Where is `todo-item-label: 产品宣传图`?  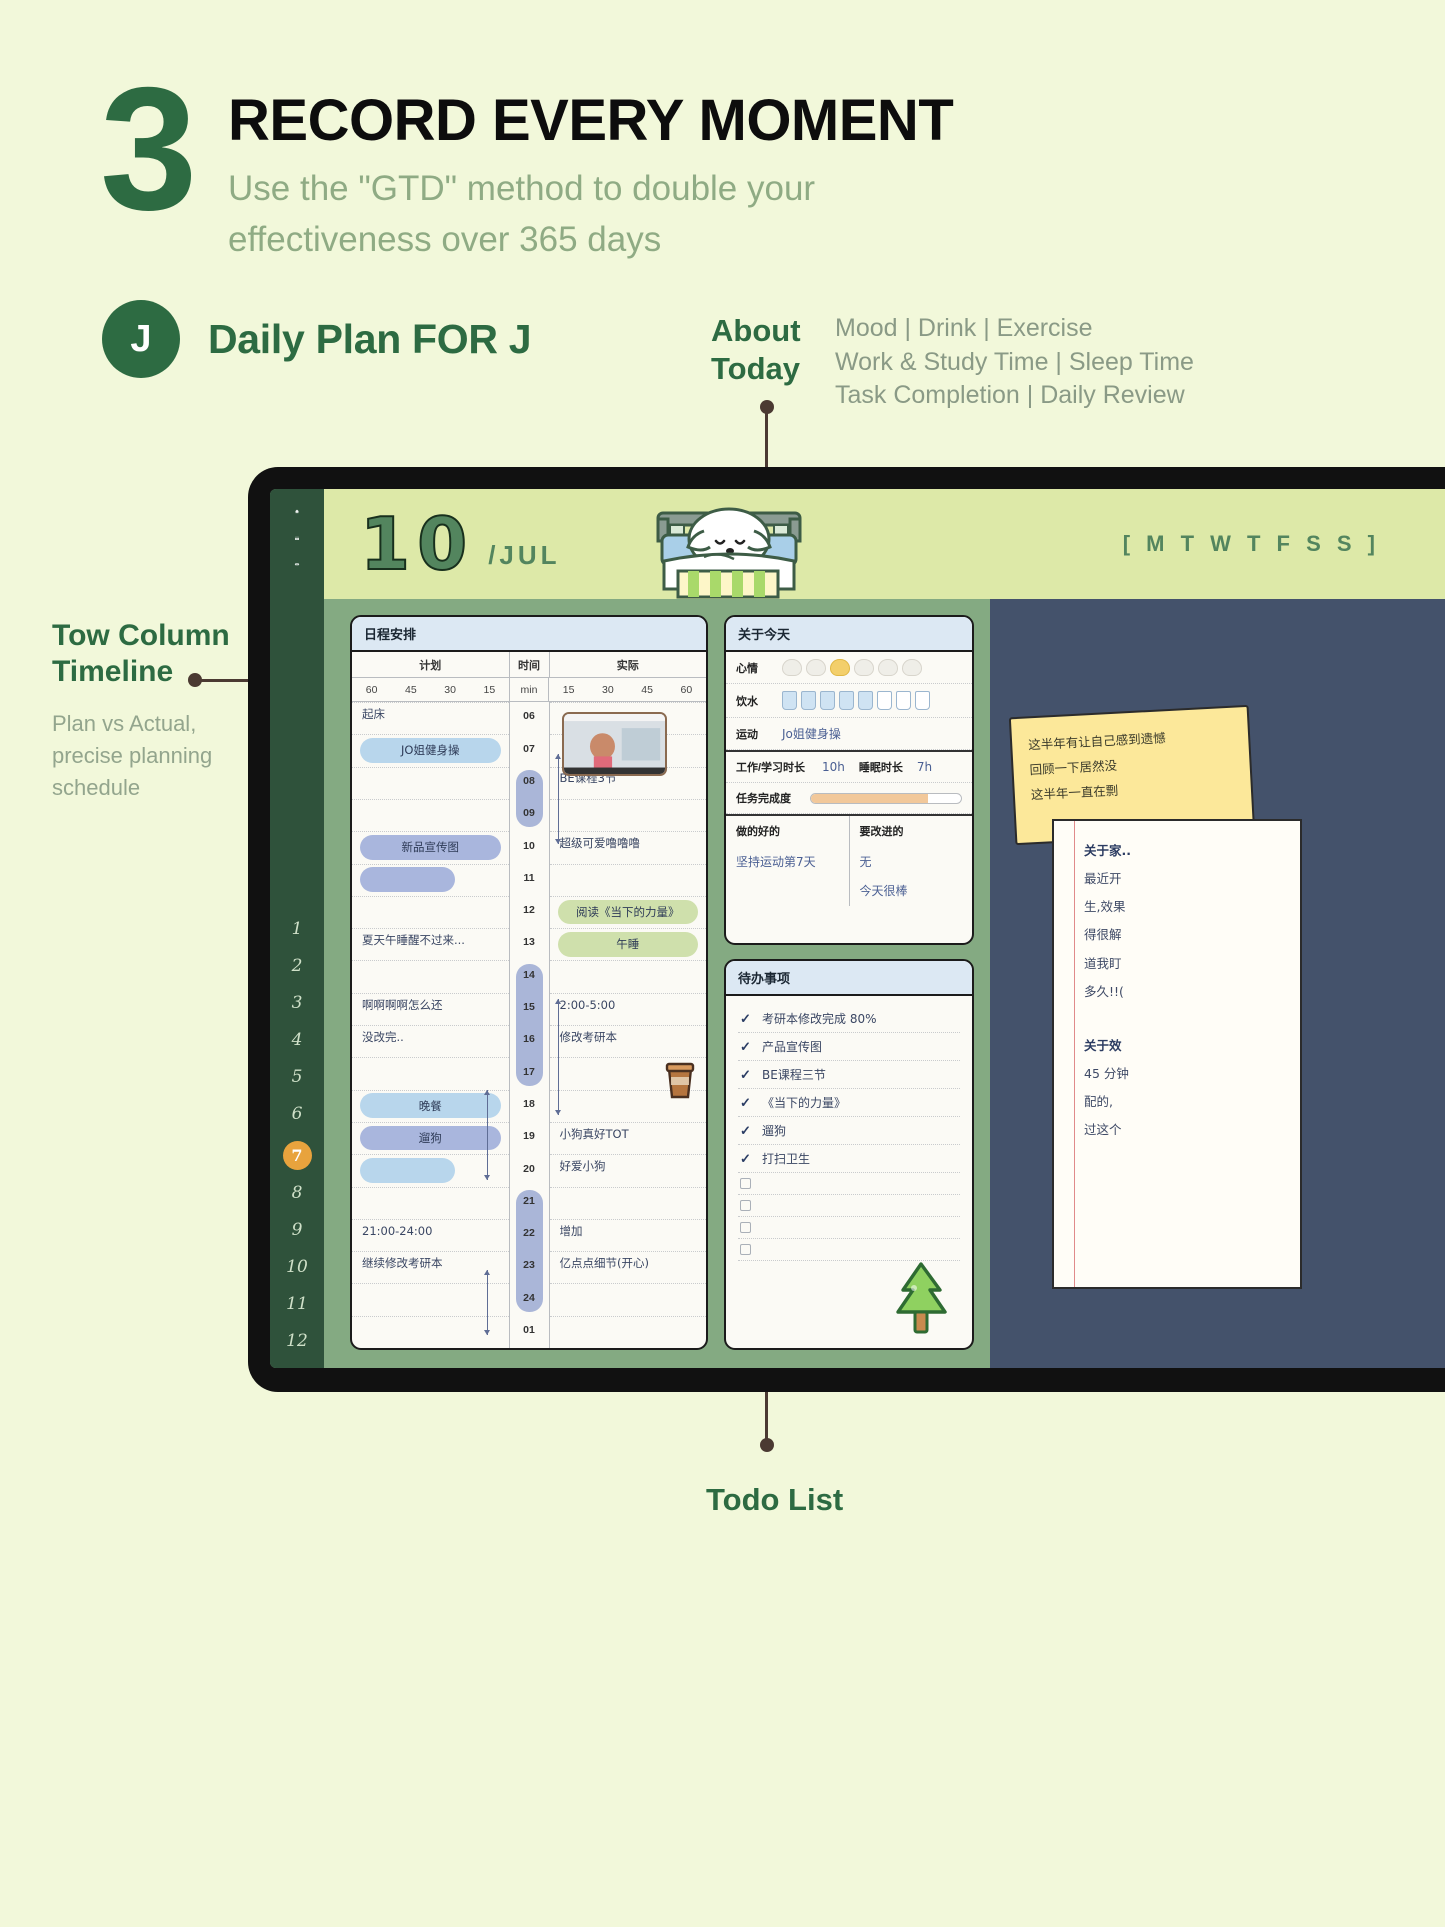
todo-item-label: 产品宣传图 is located at coordinates (792, 1047).